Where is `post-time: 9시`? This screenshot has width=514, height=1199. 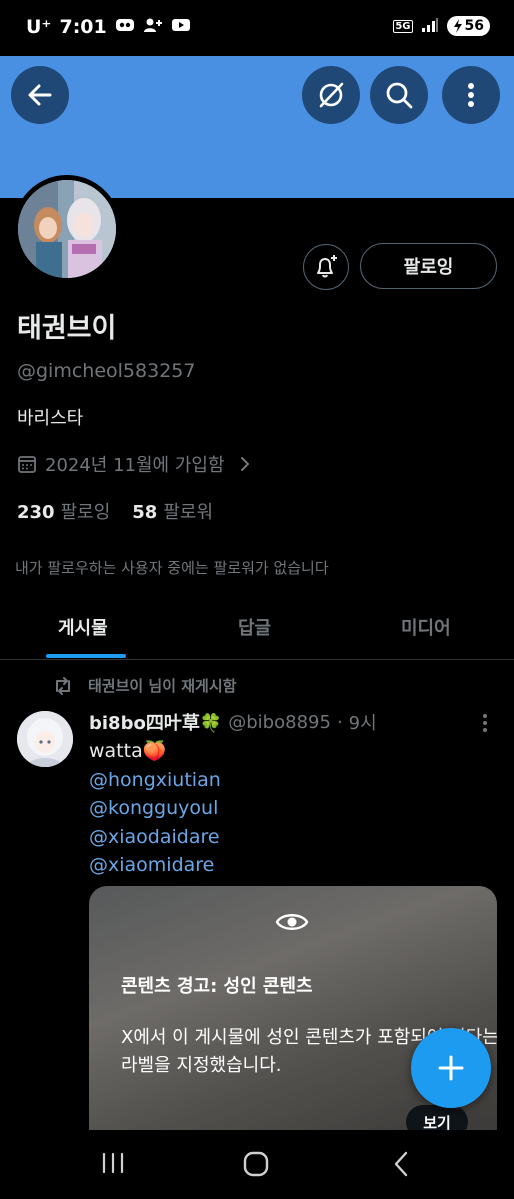 post-time: 9시 is located at coordinates (362, 723).